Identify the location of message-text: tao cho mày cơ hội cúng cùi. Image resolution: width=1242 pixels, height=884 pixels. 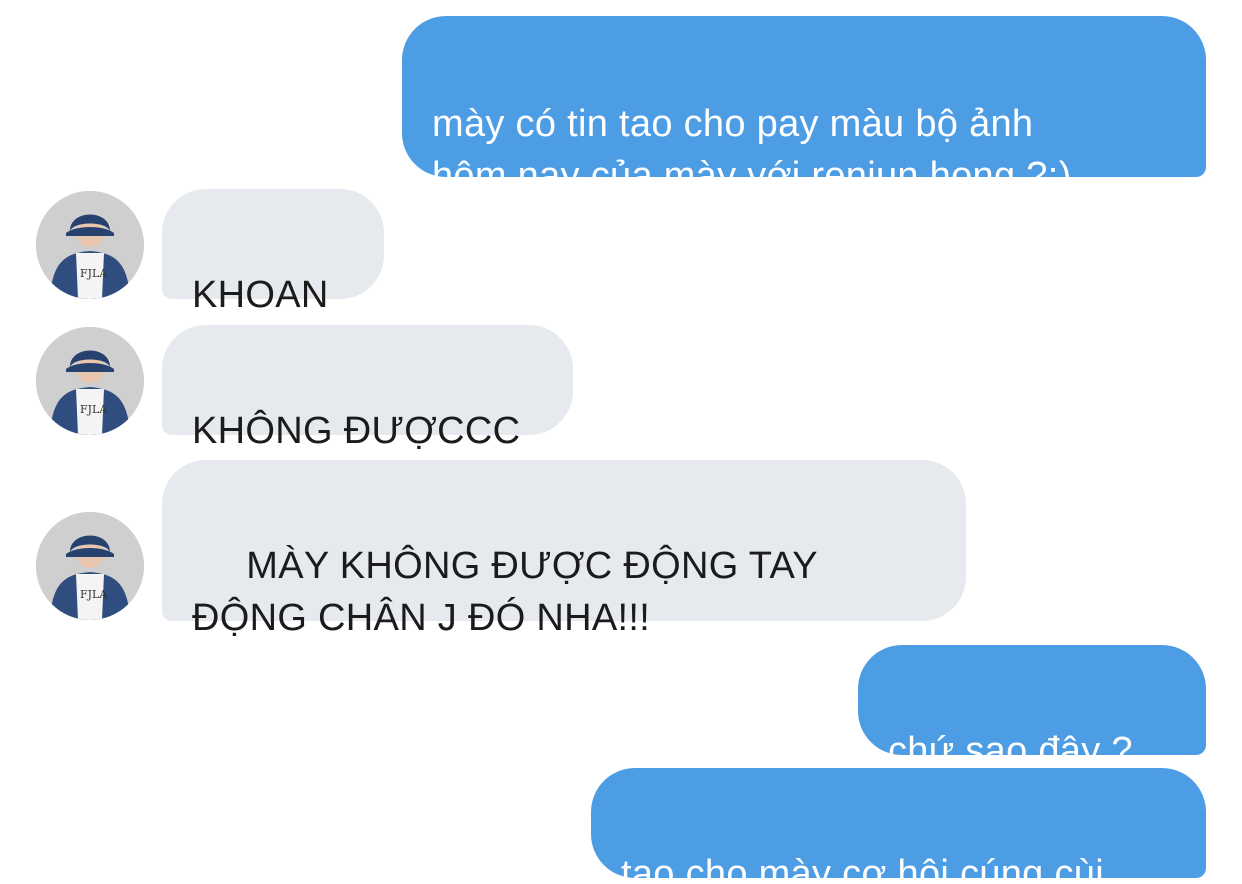
(862, 868).